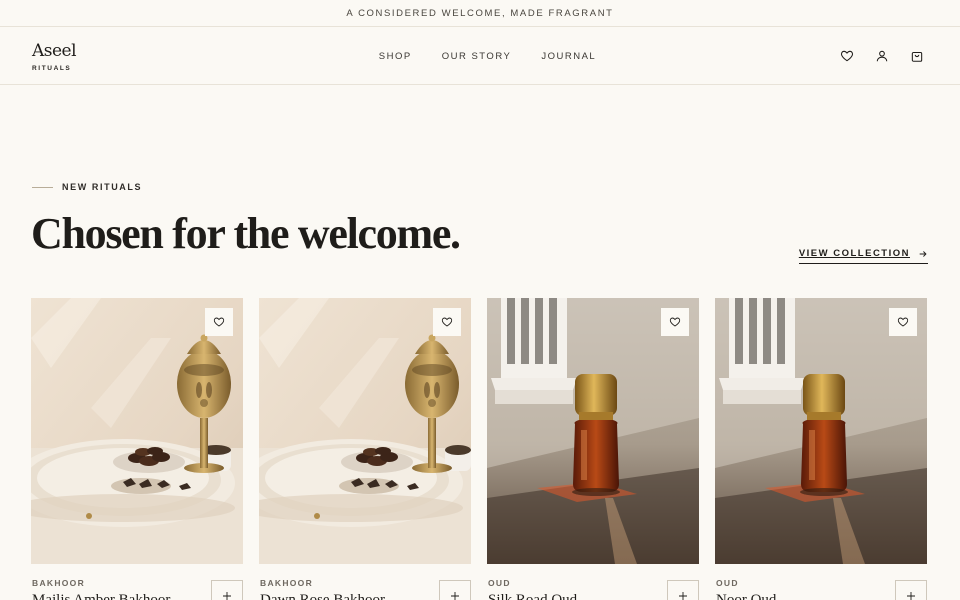  I want to click on eyebrow-label: NEW RITUALS, so click(102, 187).